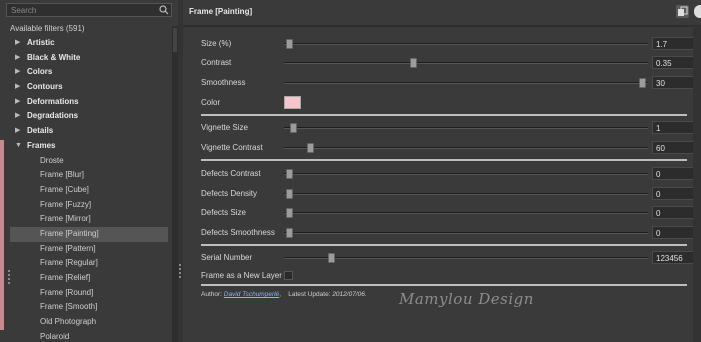 This screenshot has height=342, width=701. What do you see at coordinates (41, 42) in the screenshot?
I see `category-label: Artistic` at bounding box center [41, 42].